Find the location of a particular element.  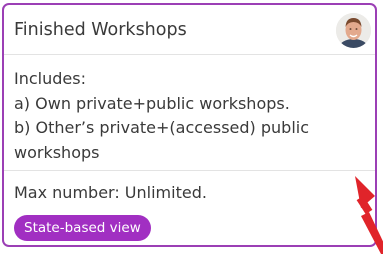

description-line: b) Other’s private+(accessed) public is located at coordinates (162, 127).